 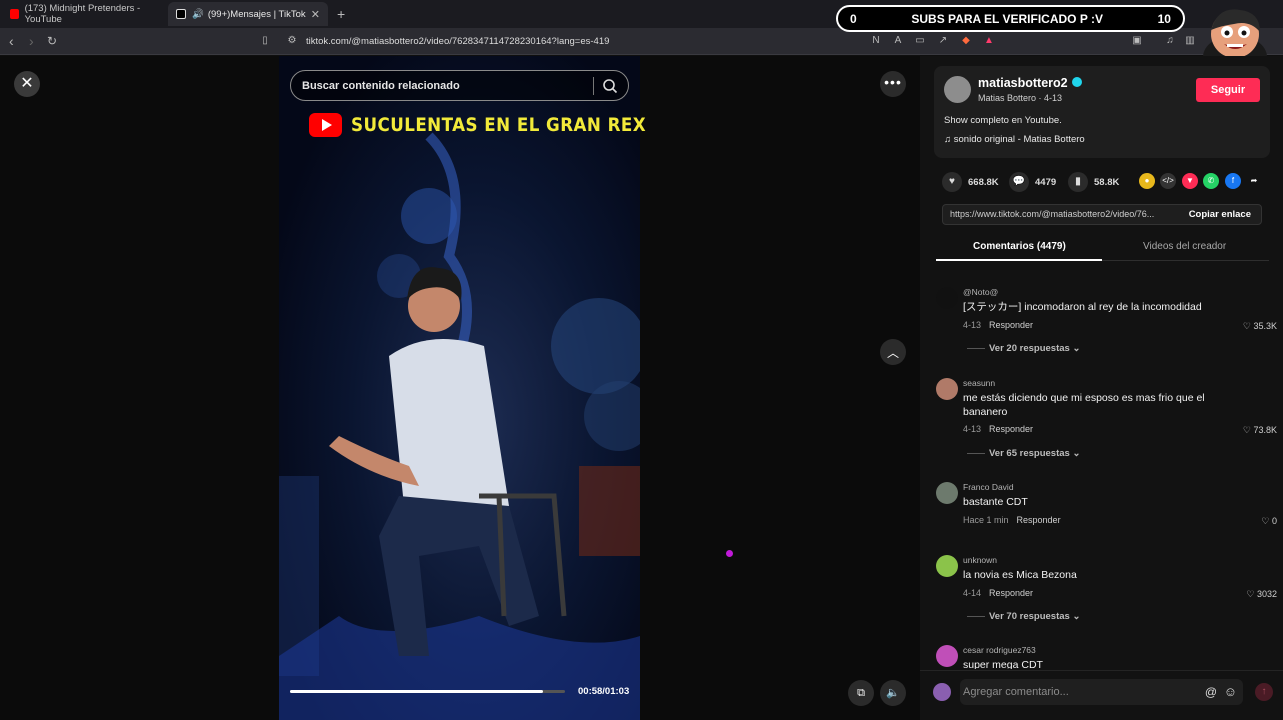 I want to click on send-comment-button: ↑, so click(x=1264, y=692).